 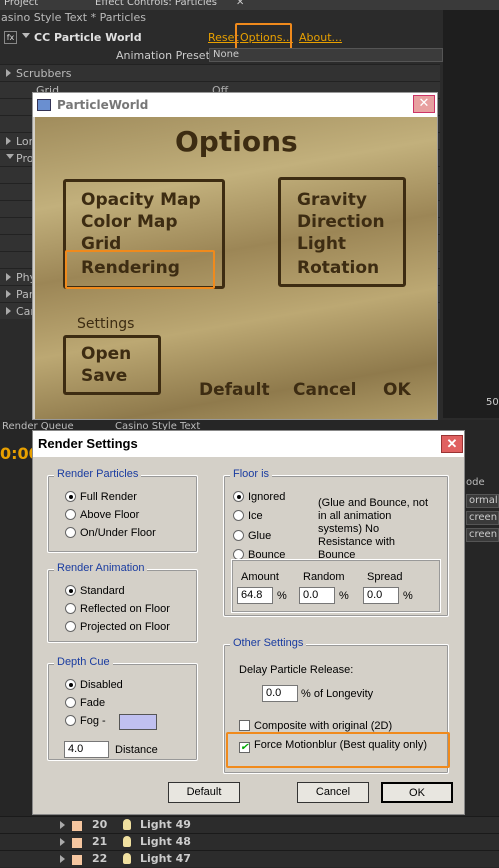 What do you see at coordinates (385, 577) in the screenshot?
I see `spread-label: Spread` at bounding box center [385, 577].